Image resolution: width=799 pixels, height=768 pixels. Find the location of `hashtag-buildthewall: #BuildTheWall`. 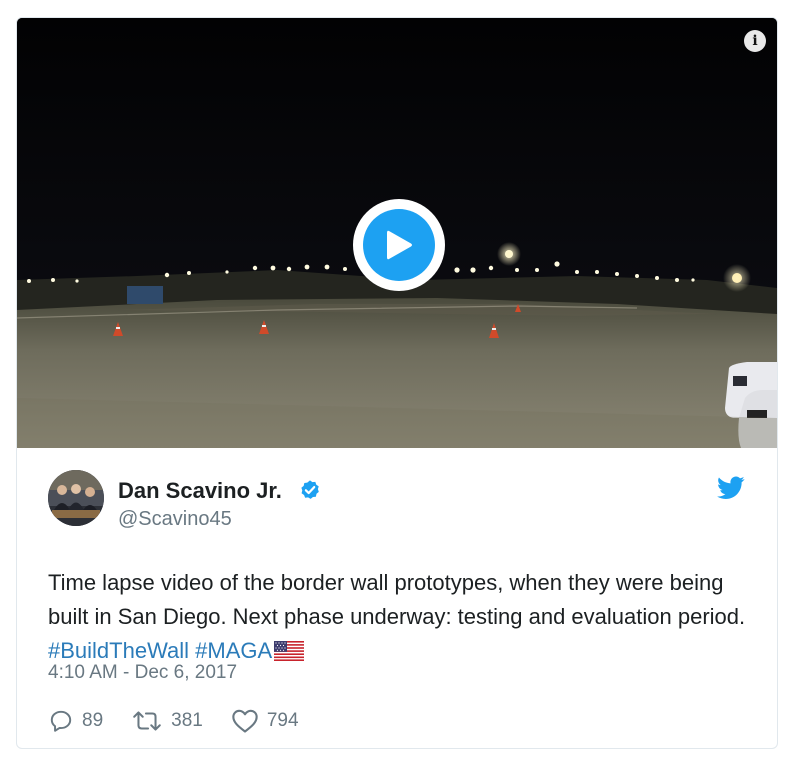

hashtag-buildthewall: #BuildTheWall is located at coordinates (118, 650).